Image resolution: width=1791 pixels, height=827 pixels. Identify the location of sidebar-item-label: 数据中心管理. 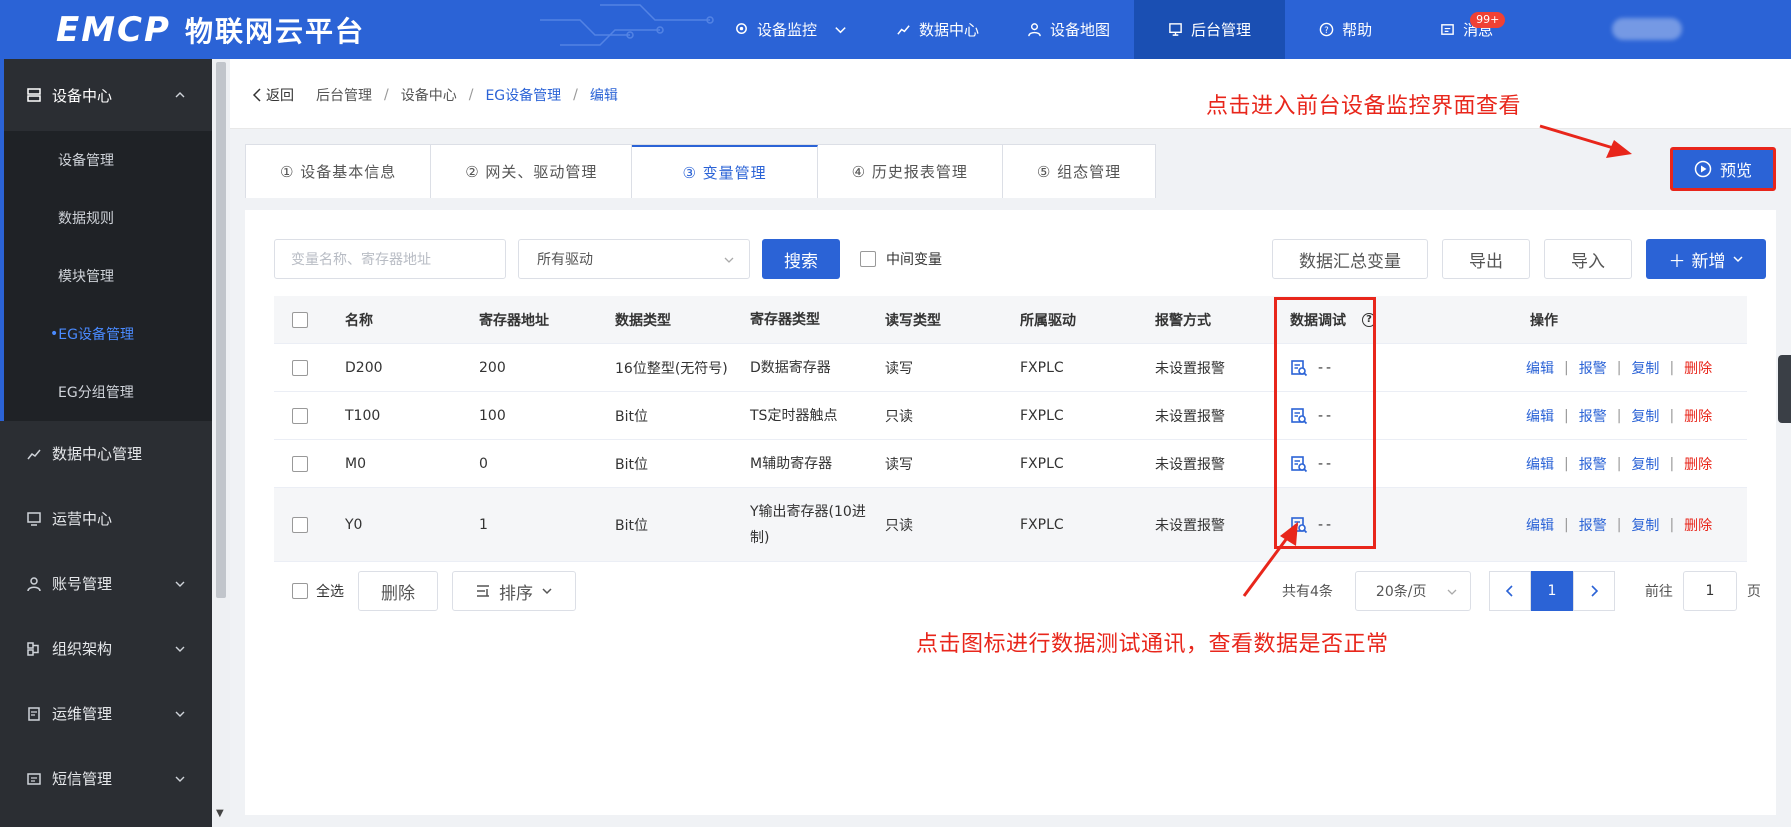
(97, 454).